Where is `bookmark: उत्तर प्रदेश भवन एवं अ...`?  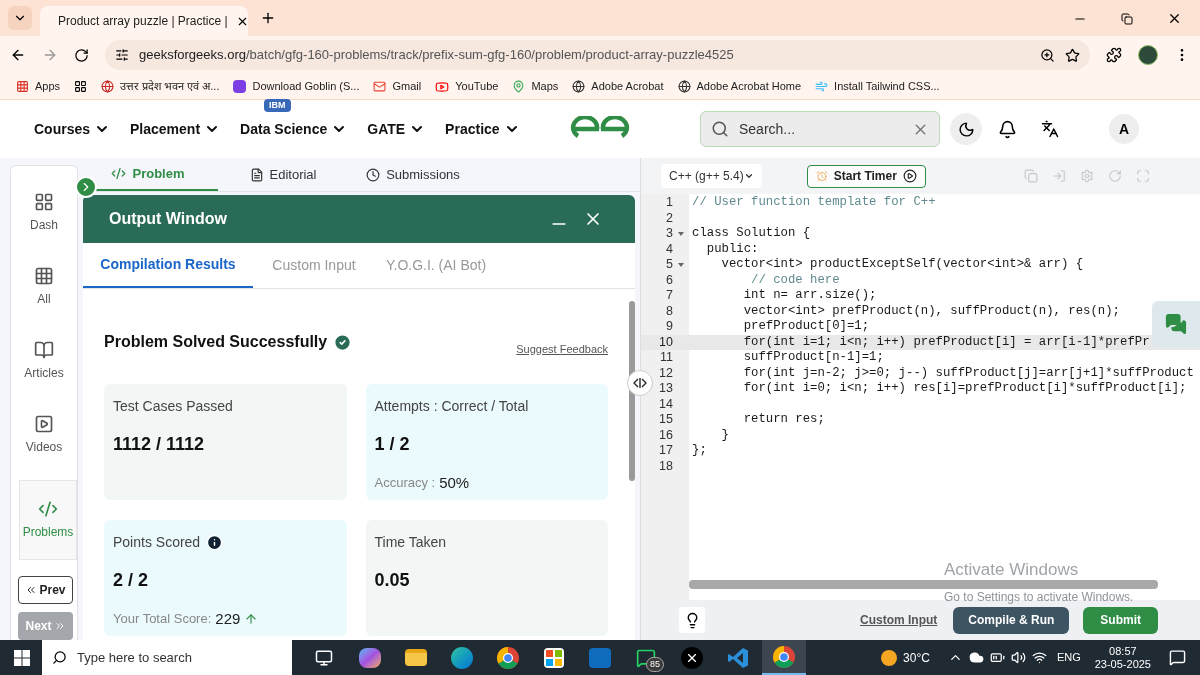 bookmark: उत्तर प्रदेश भवन एवं अ... is located at coordinates (160, 86).